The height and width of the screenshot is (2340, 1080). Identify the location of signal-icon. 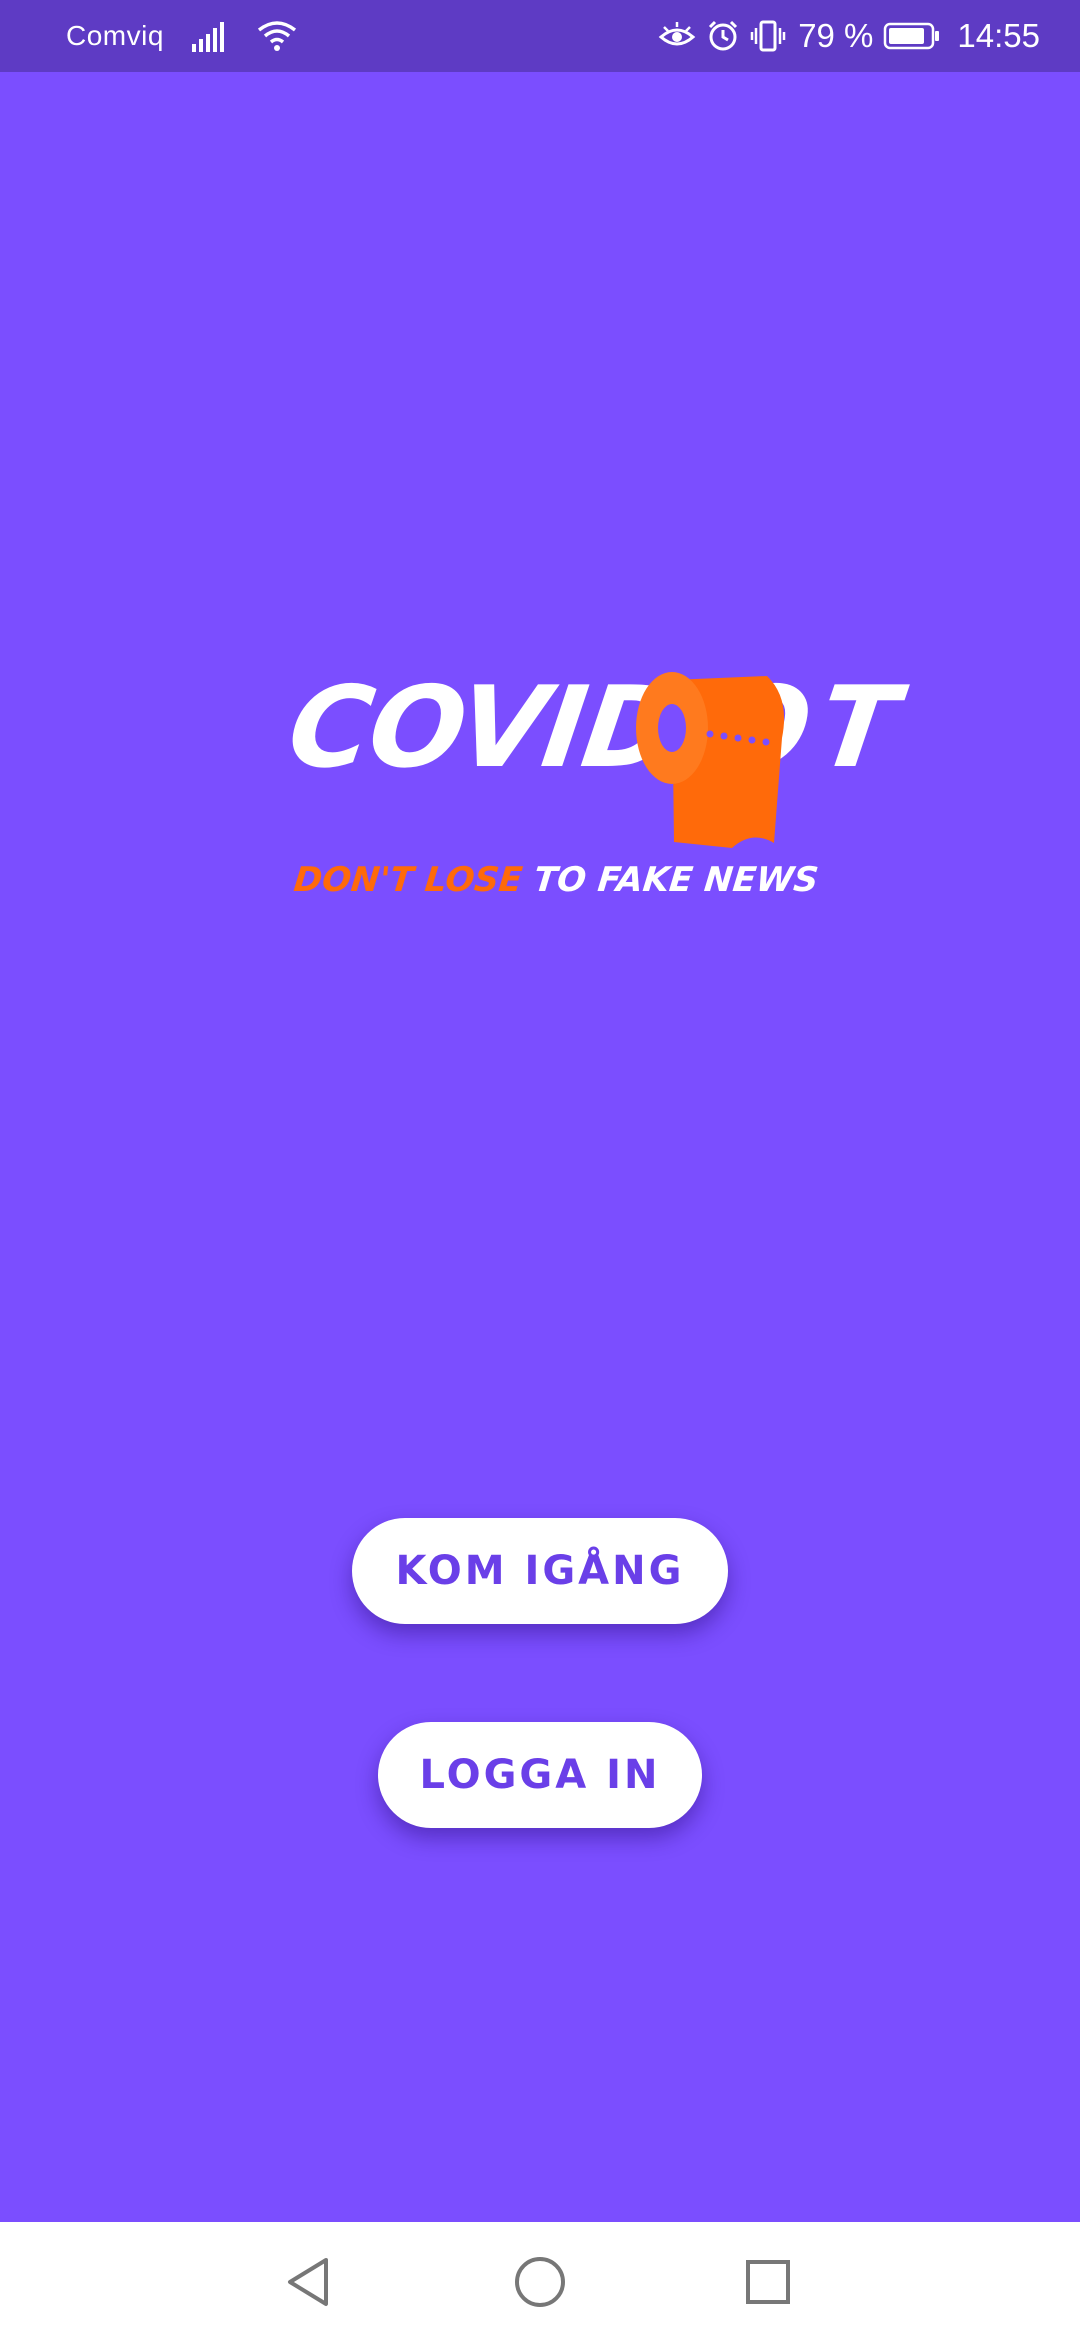
(210, 36).